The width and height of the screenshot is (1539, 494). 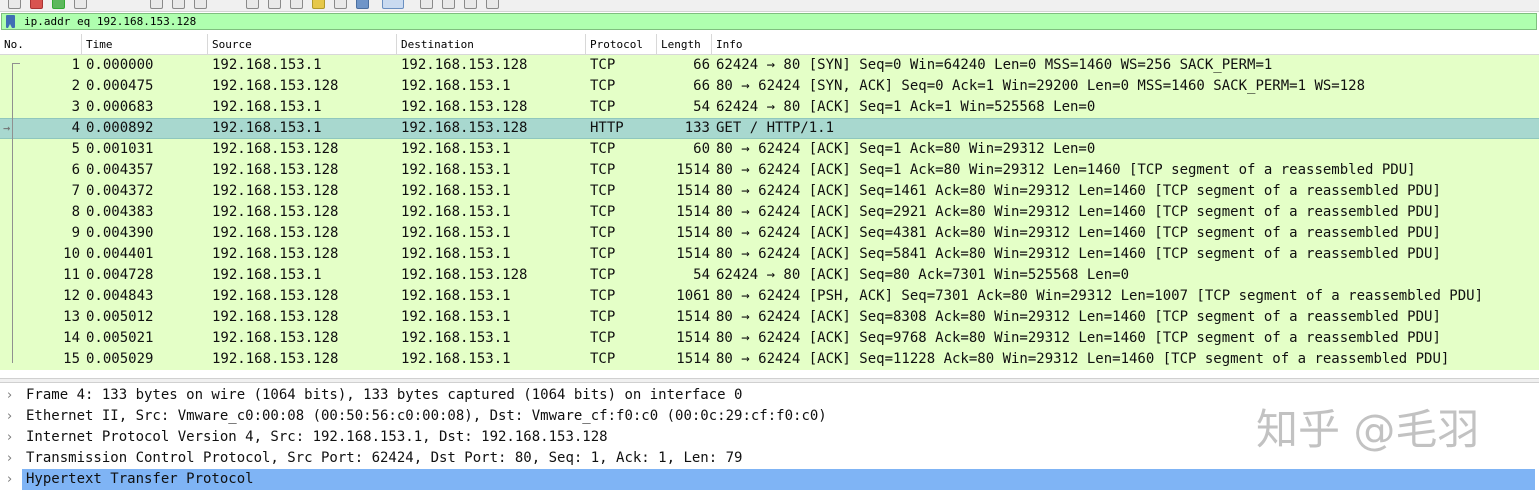 I want to click on bookmark-icon, so click(x=10, y=21).